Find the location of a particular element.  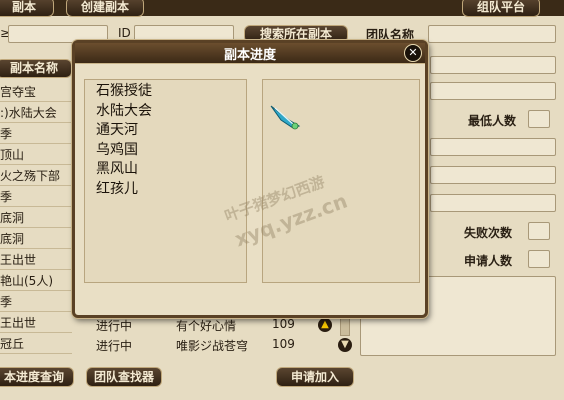

applicants-stepper is located at coordinates (539, 259).